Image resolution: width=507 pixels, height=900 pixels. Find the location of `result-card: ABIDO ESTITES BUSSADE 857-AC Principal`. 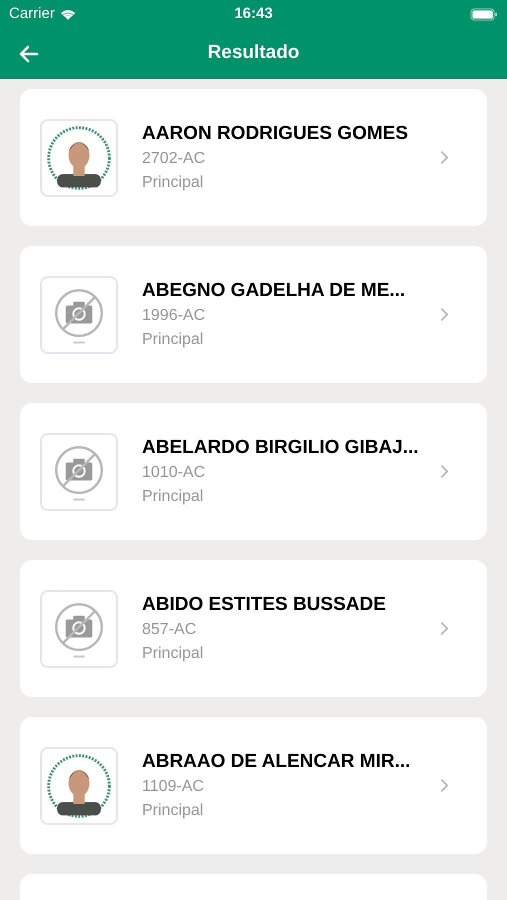

result-card: ABIDO ESTITES BUSSADE 857-AC Principal is located at coordinates (253, 628).